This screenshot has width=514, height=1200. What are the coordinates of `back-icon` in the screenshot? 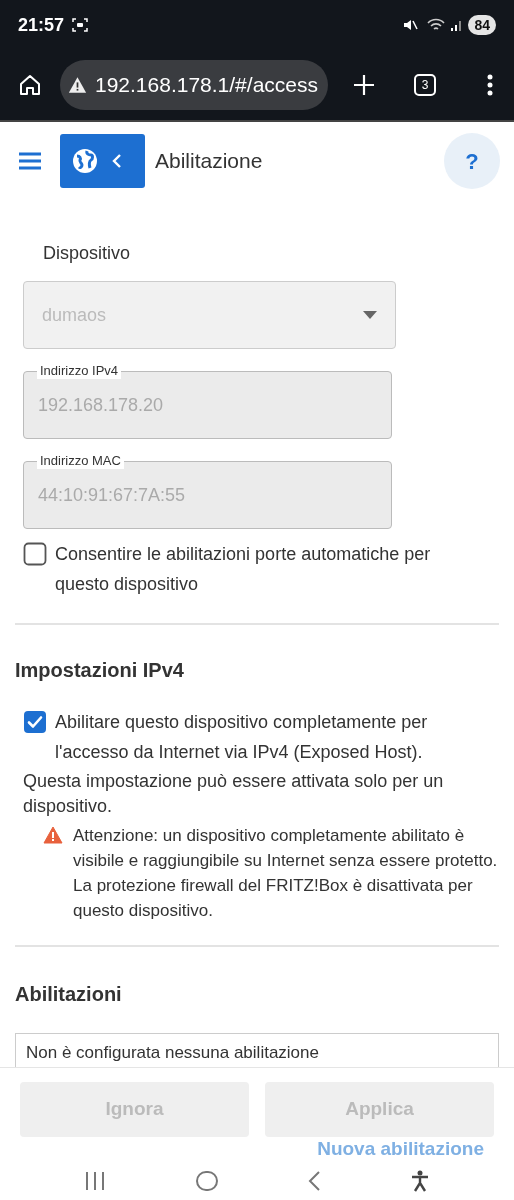 It's located at (314, 1180).